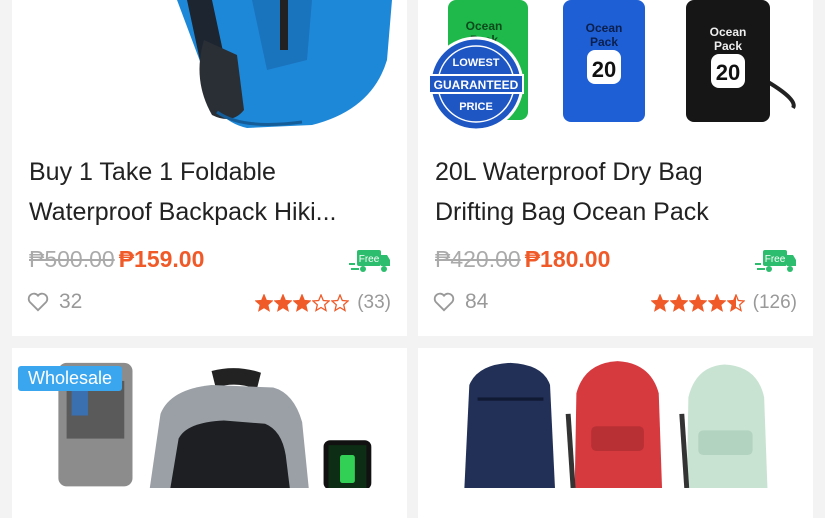 Image resolution: width=825 pixels, height=518 pixels. Describe the element at coordinates (71, 301) in the screenshot. I see `like-count: 32` at that location.